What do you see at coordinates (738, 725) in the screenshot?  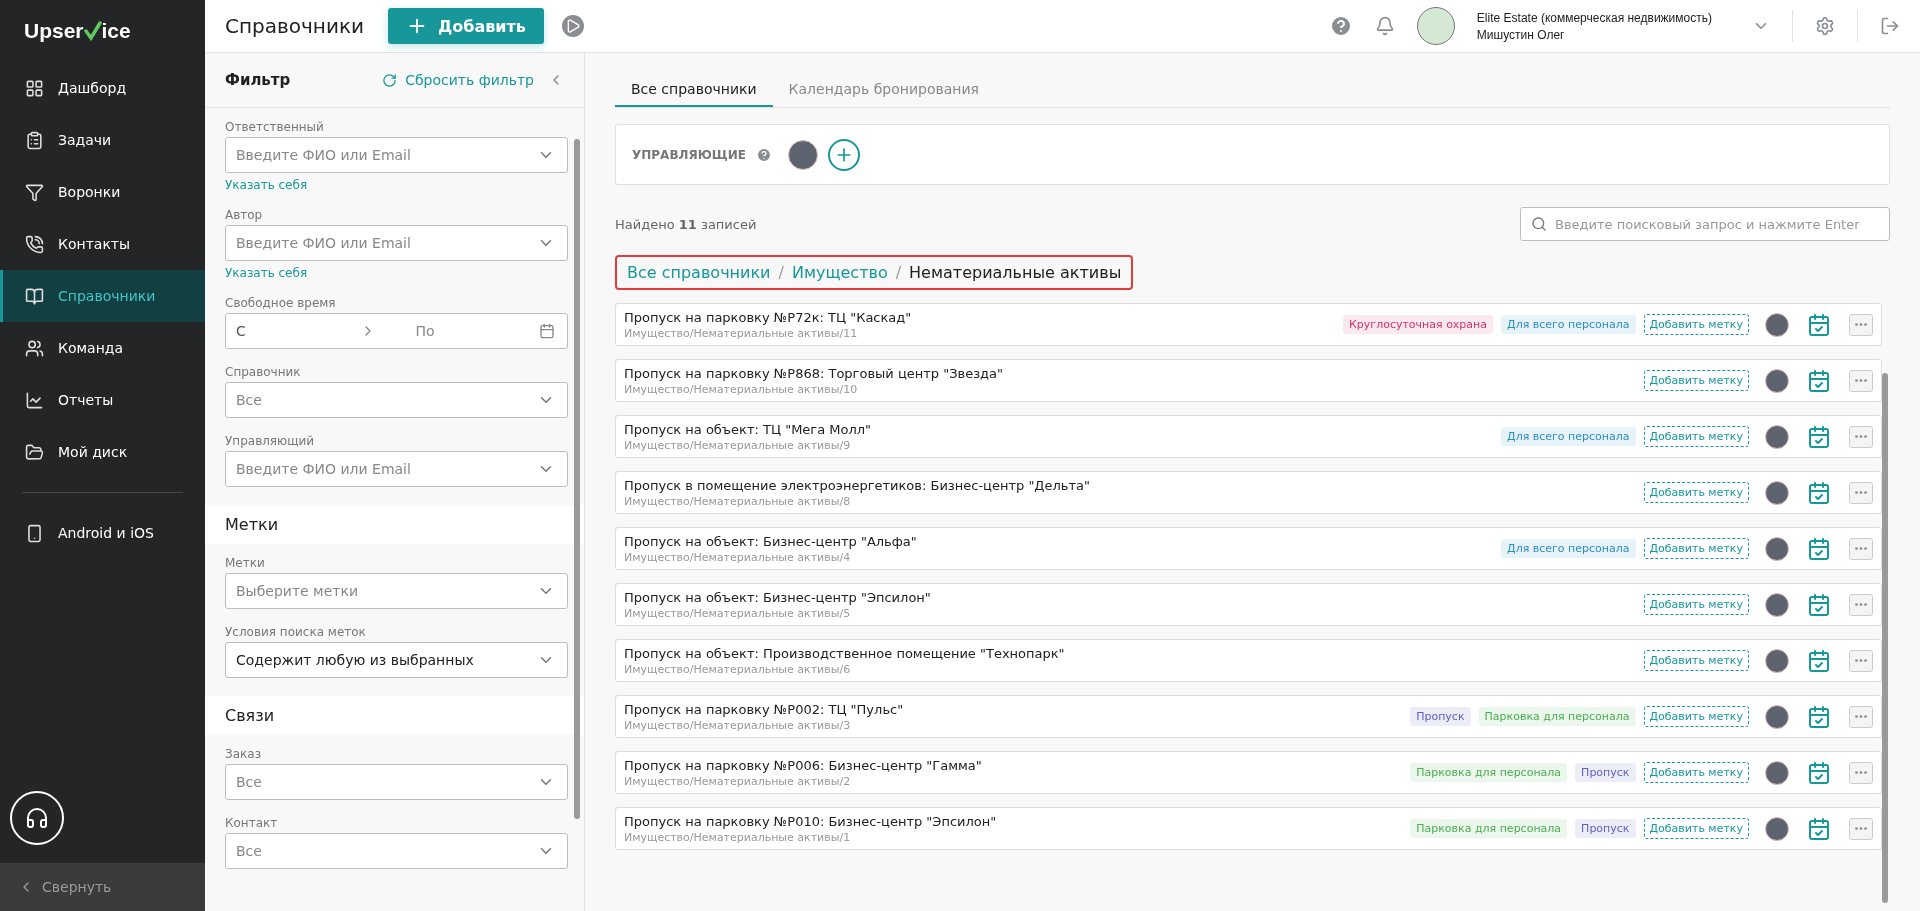 I see `row-path: Имущество/Нематериальные активы/3` at bounding box center [738, 725].